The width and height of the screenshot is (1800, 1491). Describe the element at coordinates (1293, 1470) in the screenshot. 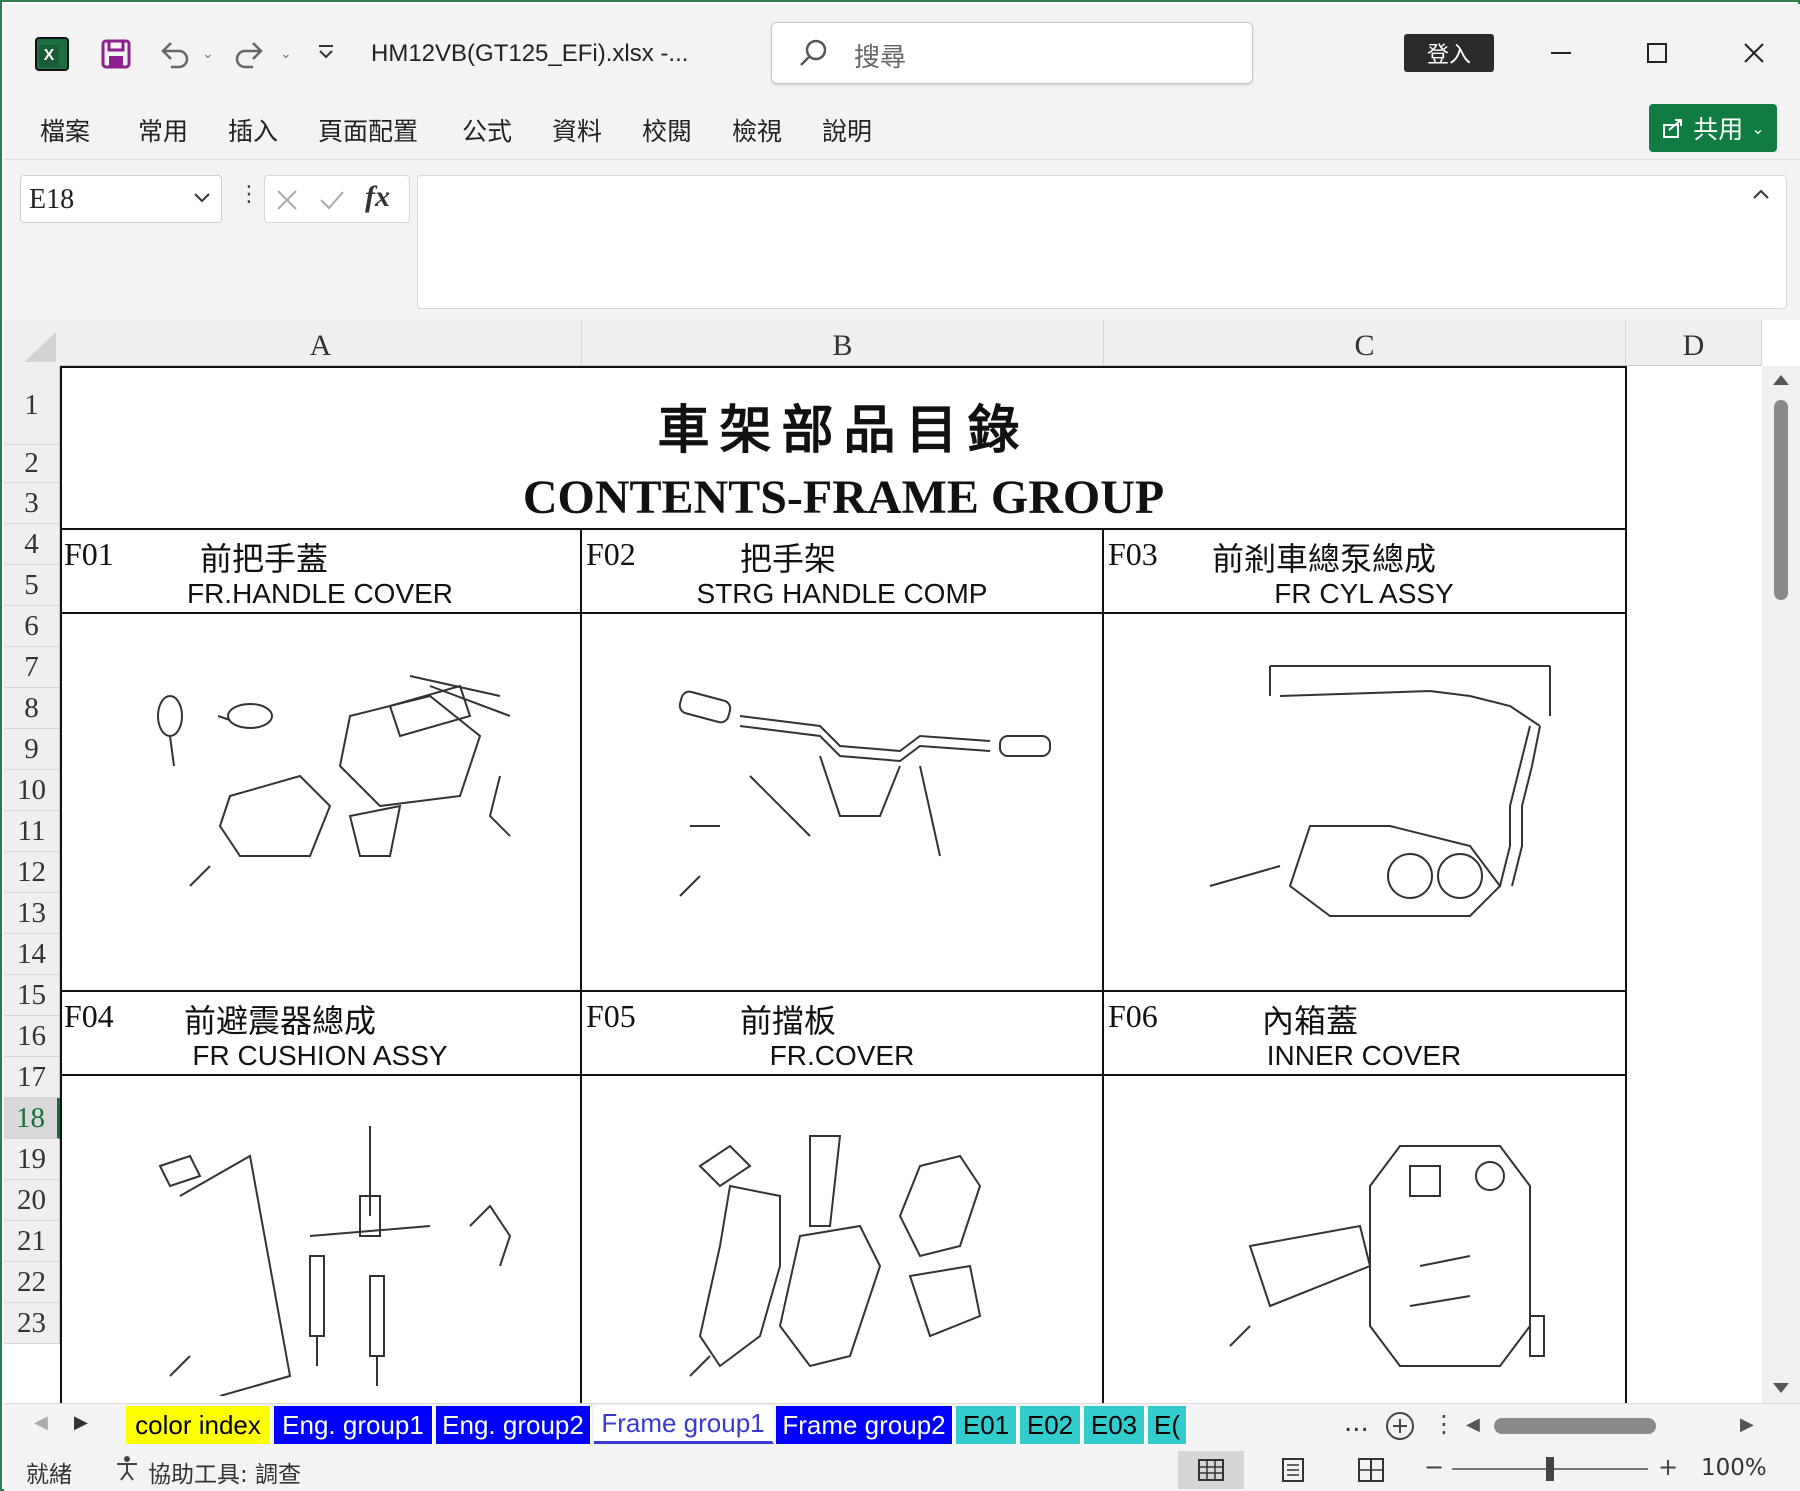

I see `page-layout-view-button` at that location.